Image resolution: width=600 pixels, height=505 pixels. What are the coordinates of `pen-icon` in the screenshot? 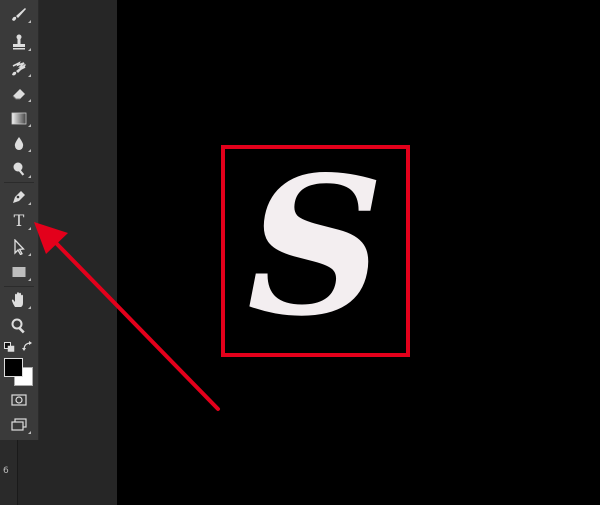 It's located at (19, 197).